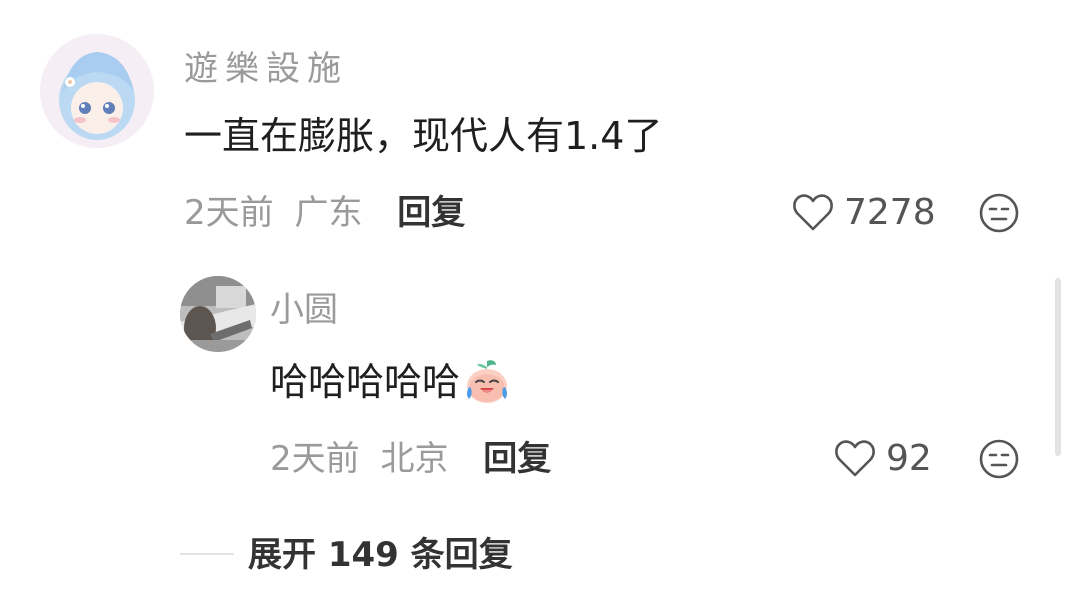 The width and height of the screenshot is (1079, 616). I want to click on reply-text: 哈哈哈哈哈, so click(365, 382).